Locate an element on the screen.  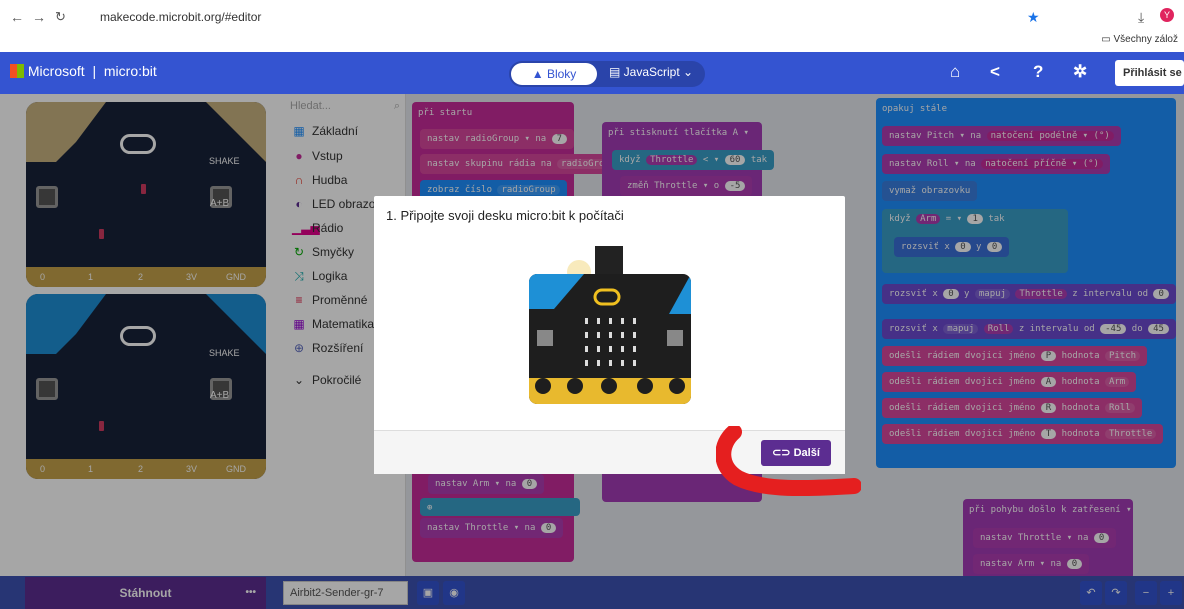
microbit-board-graphic is located at coordinates (610, 339).